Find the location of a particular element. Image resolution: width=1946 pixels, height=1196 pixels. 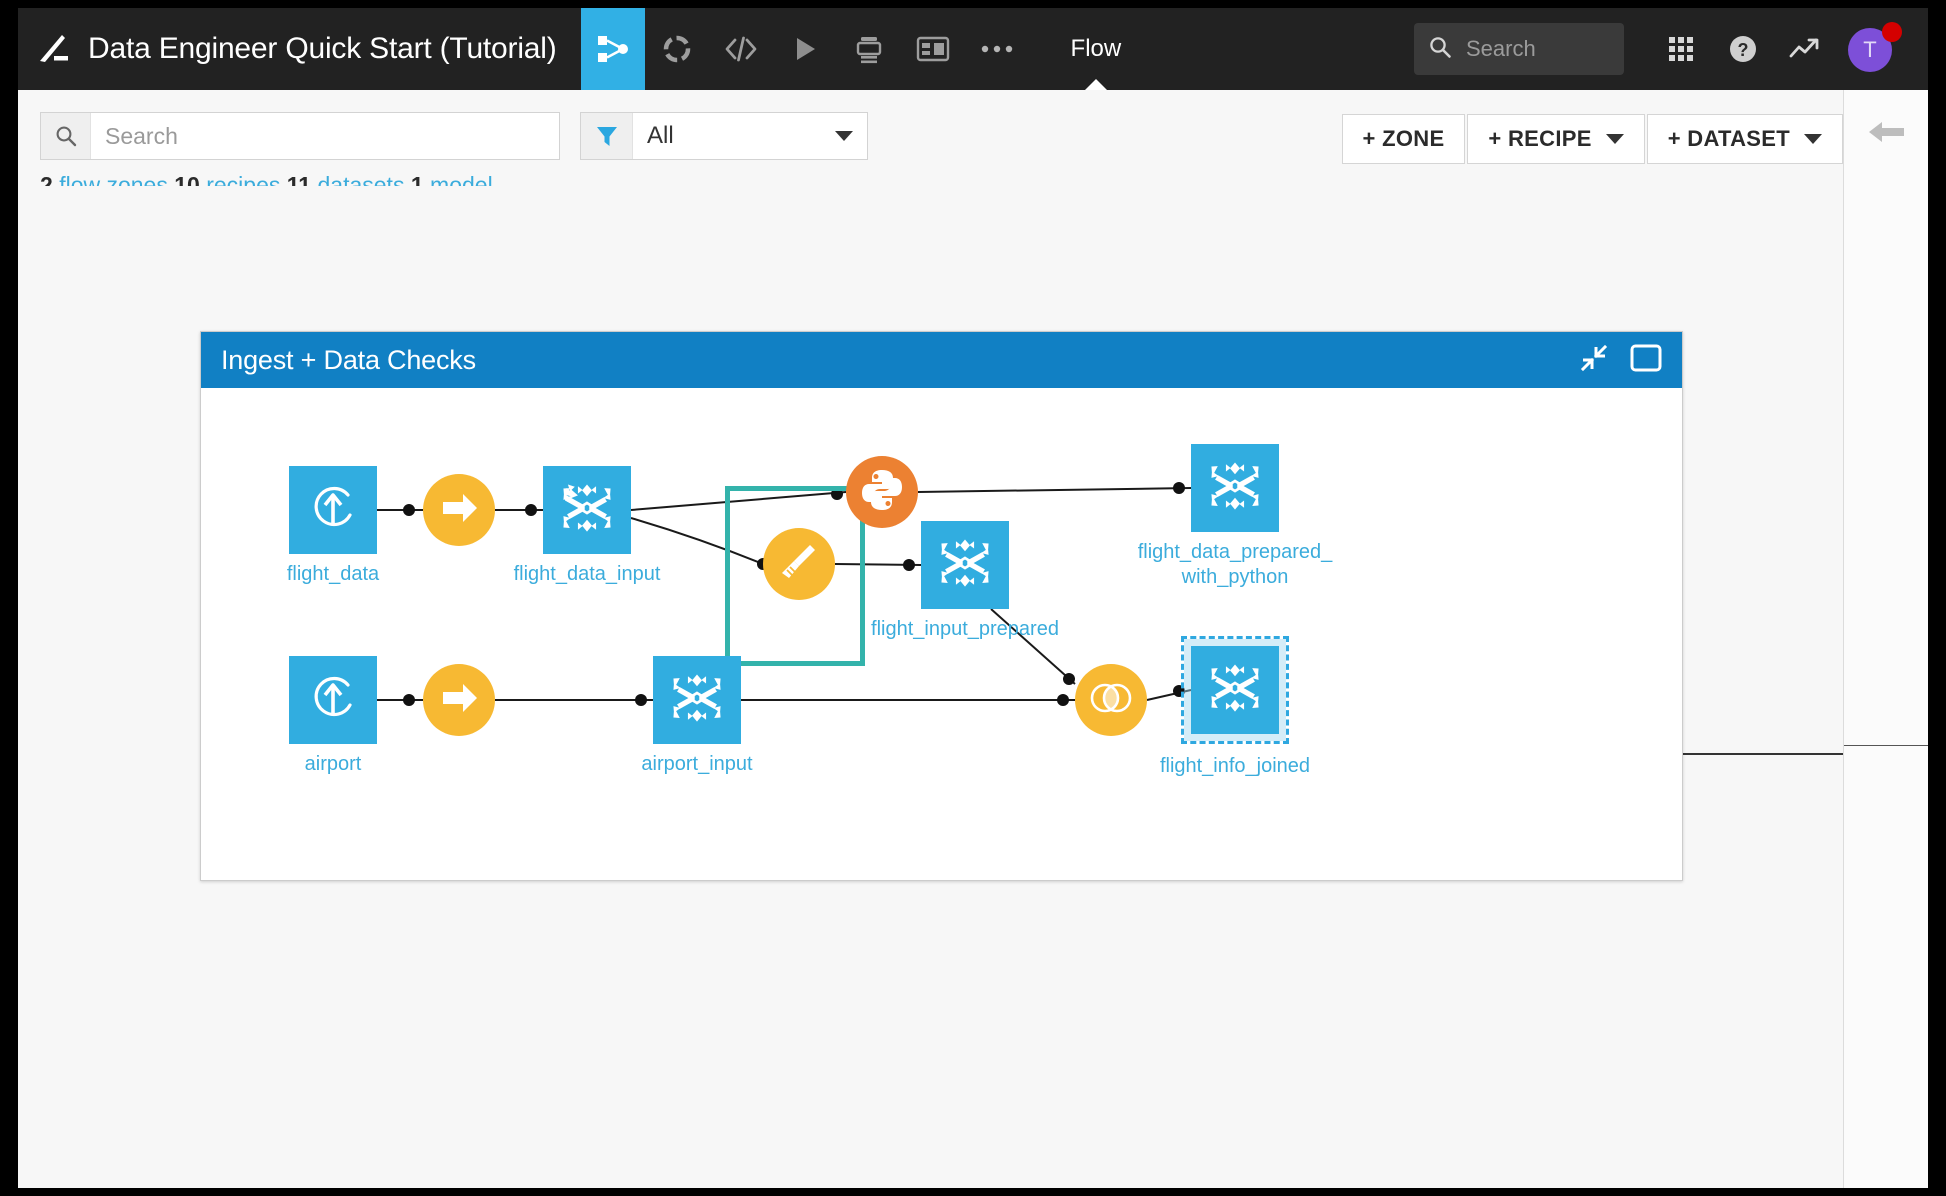

nav-icon-group is located at coordinates (804, 49).